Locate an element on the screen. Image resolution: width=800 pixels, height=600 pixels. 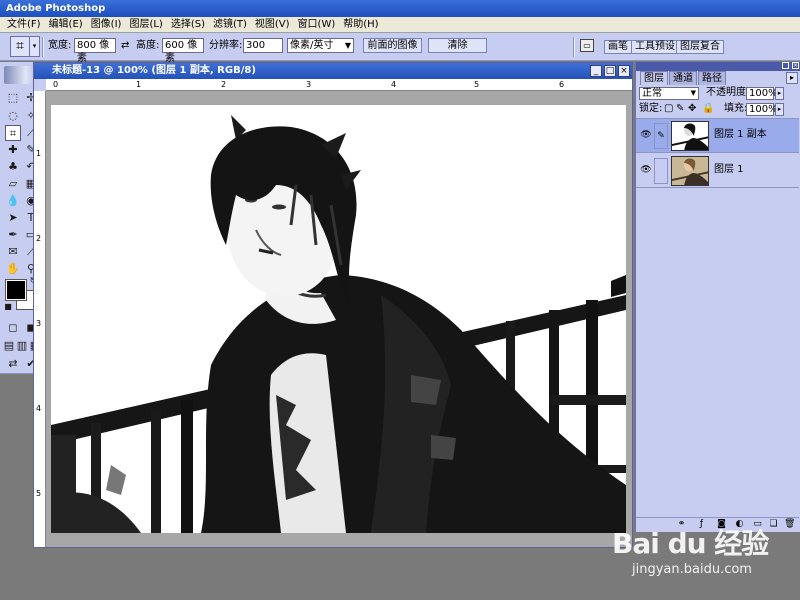
foreground-color-swatch is located at coordinates (16, 290).